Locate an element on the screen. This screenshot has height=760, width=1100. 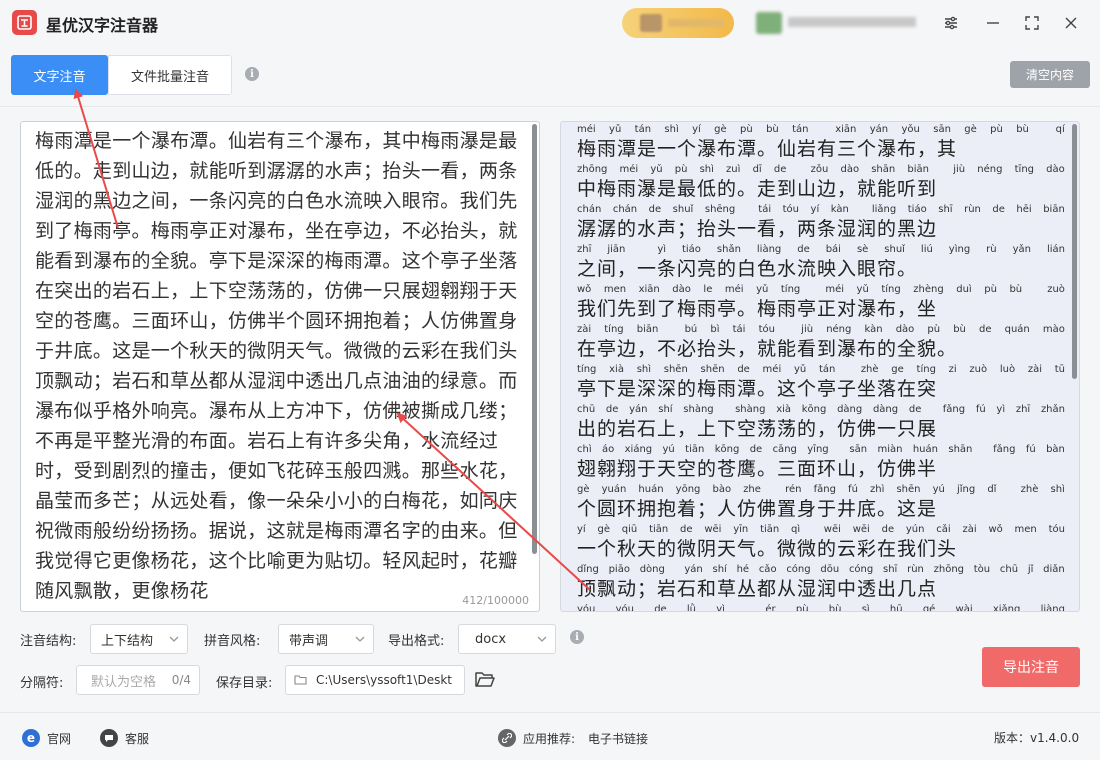
pinyin-syllable: lǜ is located at coordinates (691, 608).